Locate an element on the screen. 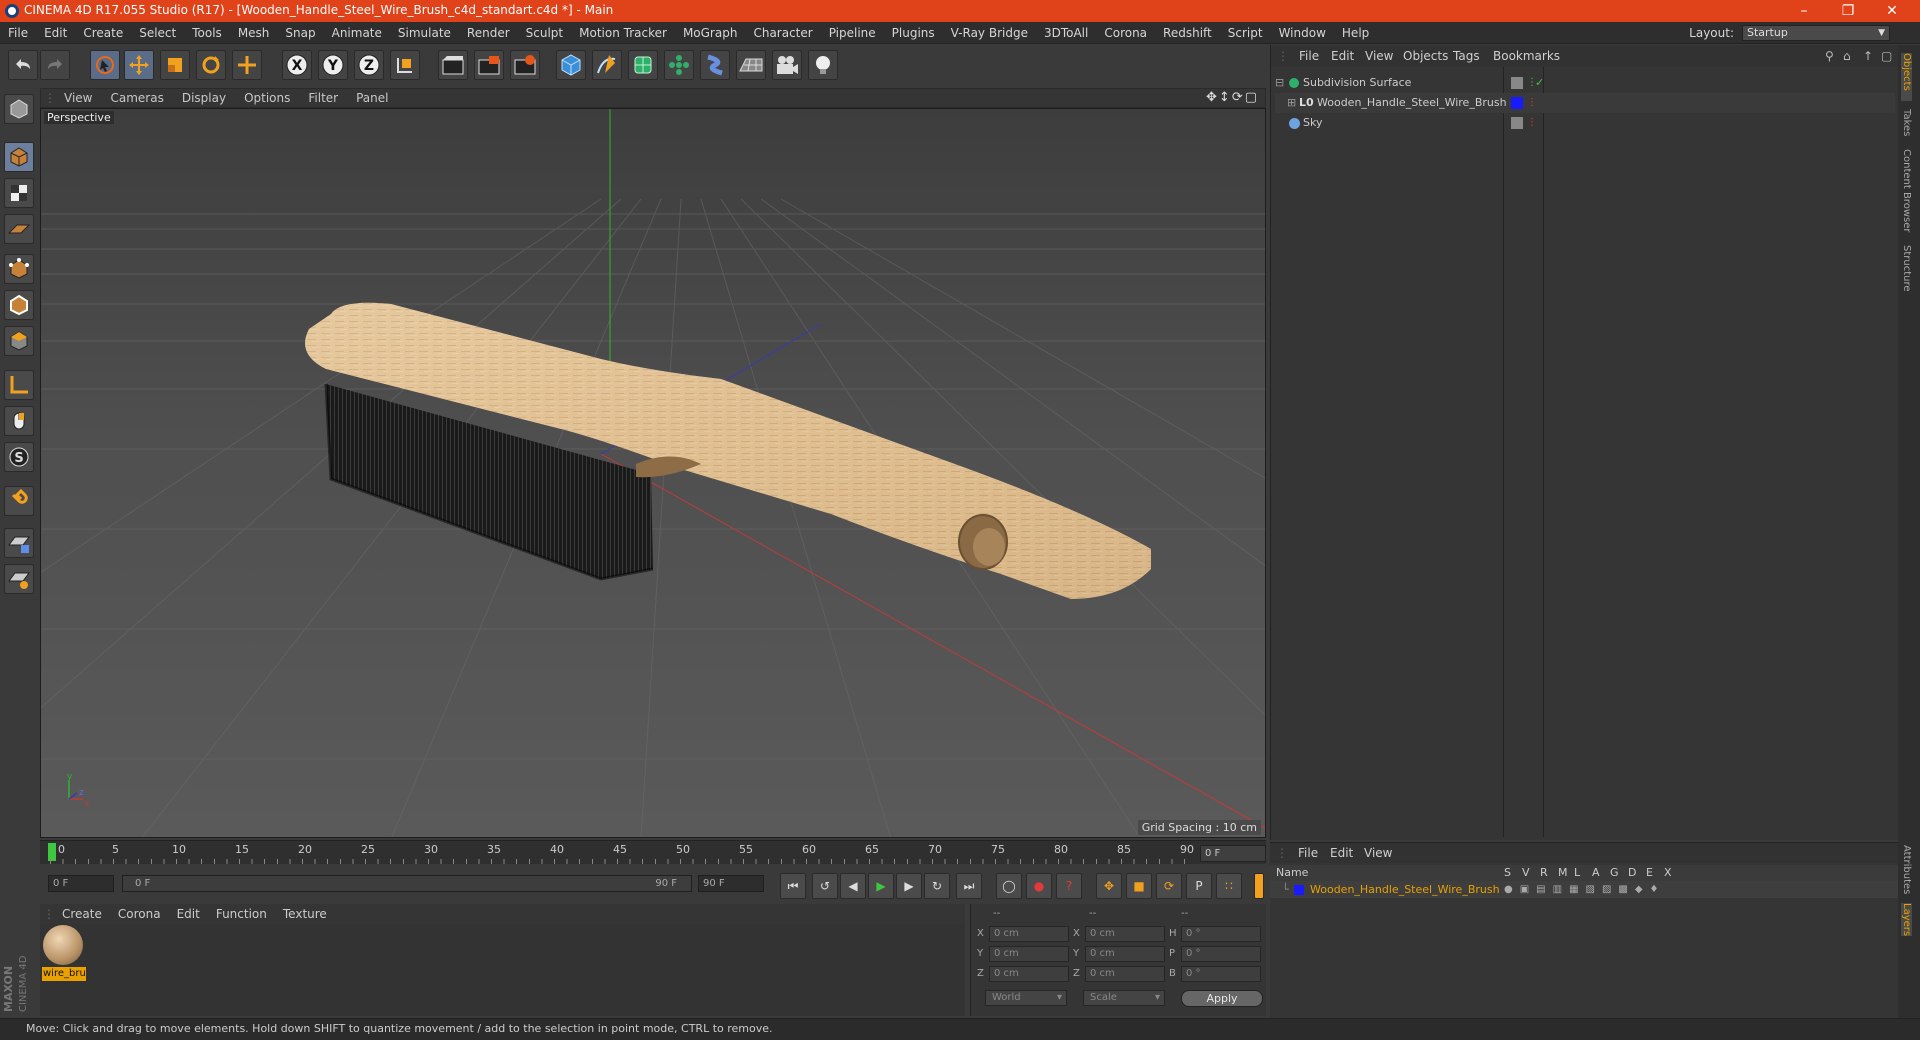 The height and width of the screenshot is (1040, 1920). menu-animate: Animate is located at coordinates (357, 33).